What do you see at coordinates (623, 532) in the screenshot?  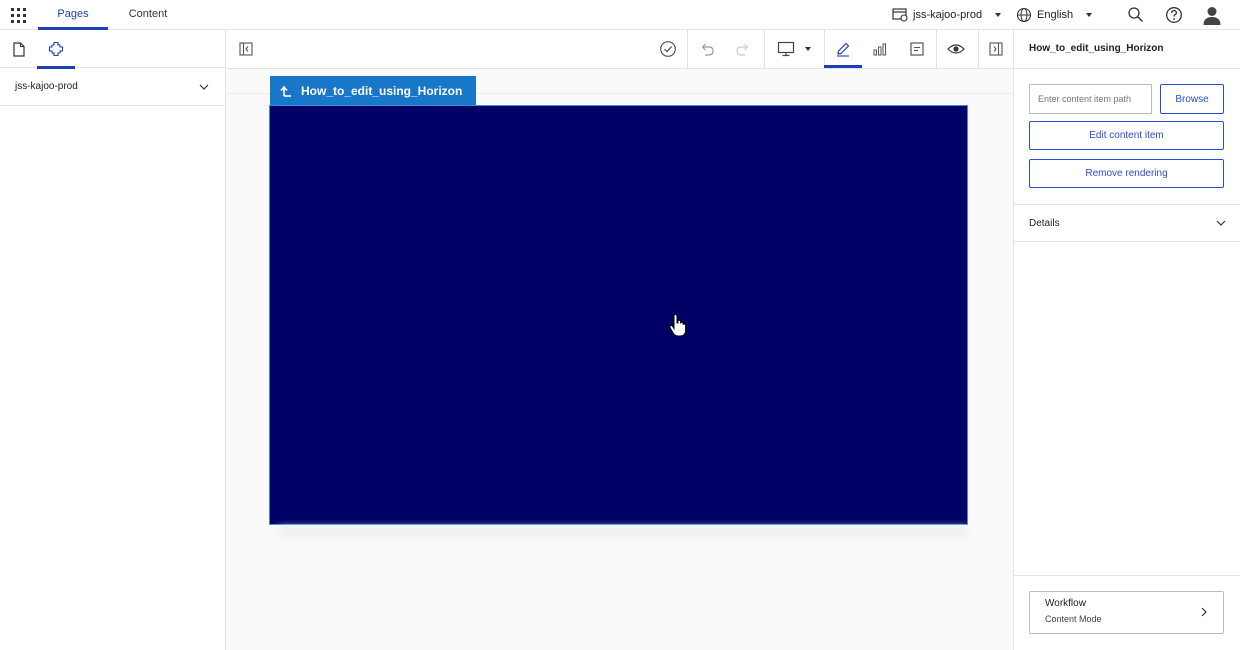 I see `rendering-shadow` at bounding box center [623, 532].